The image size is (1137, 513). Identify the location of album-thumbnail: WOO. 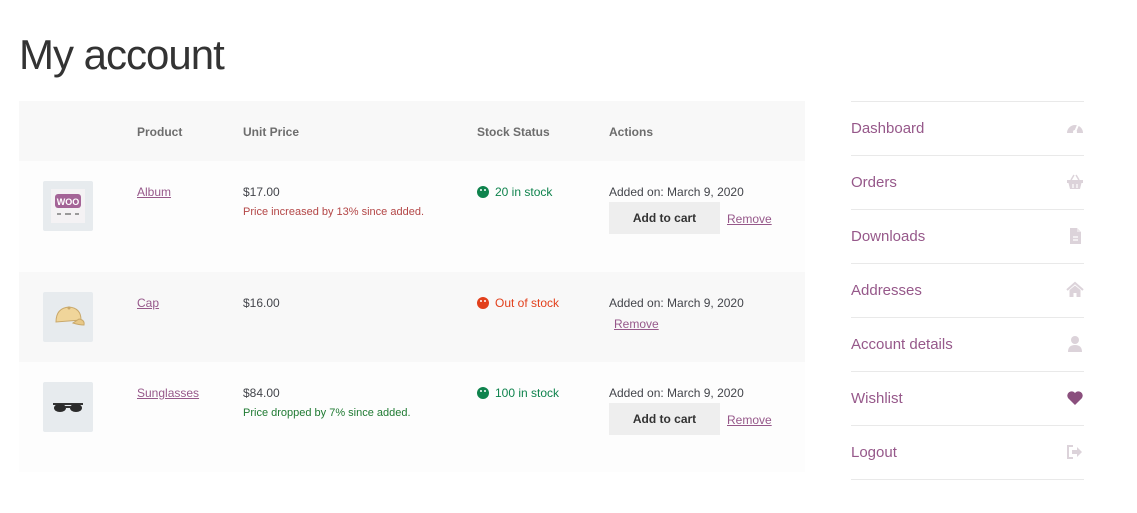
(68, 206).